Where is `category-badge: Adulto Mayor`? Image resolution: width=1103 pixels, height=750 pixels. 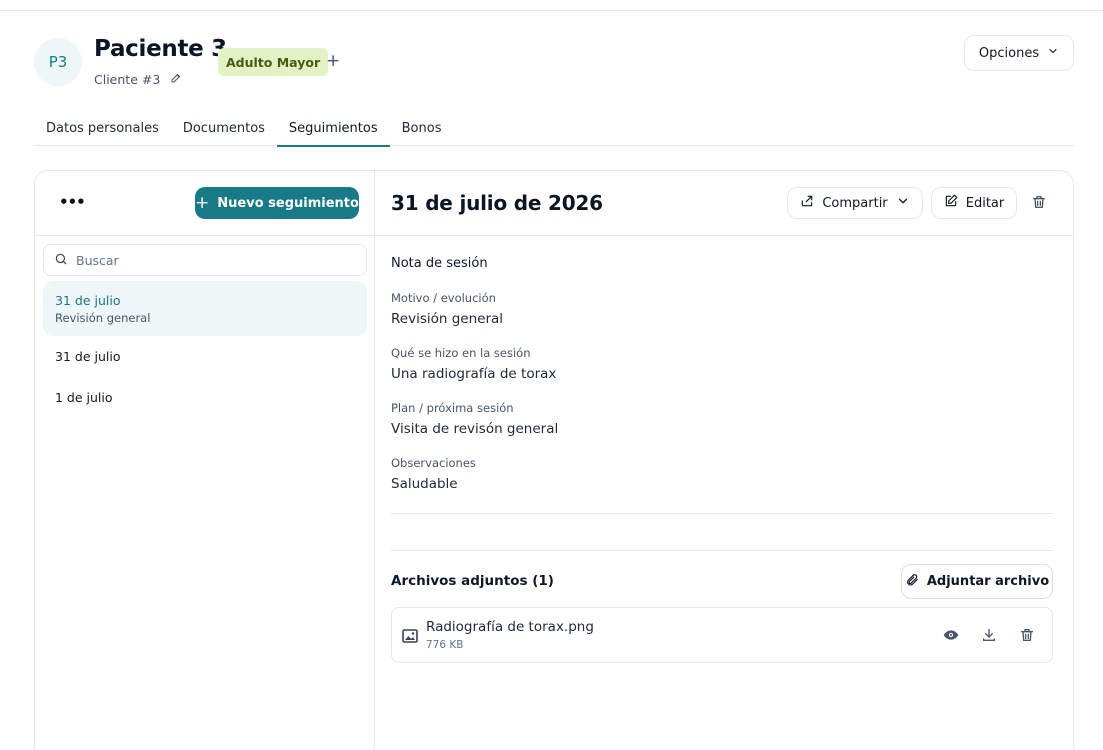 category-badge: Adulto Mayor is located at coordinates (273, 62).